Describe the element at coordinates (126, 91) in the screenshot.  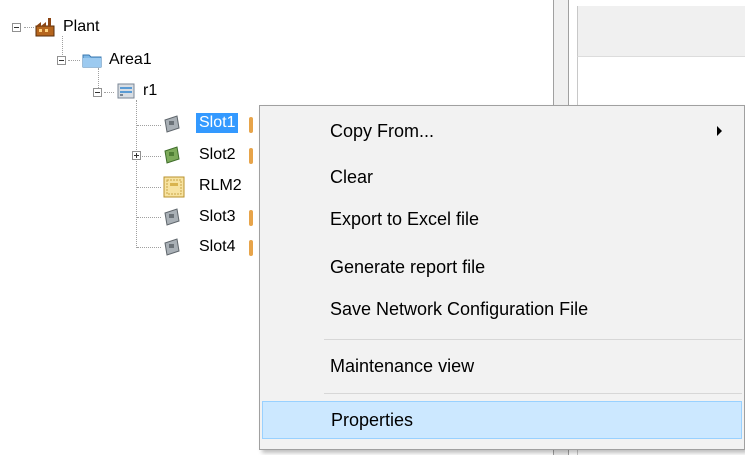
I see `rack-icon` at that location.